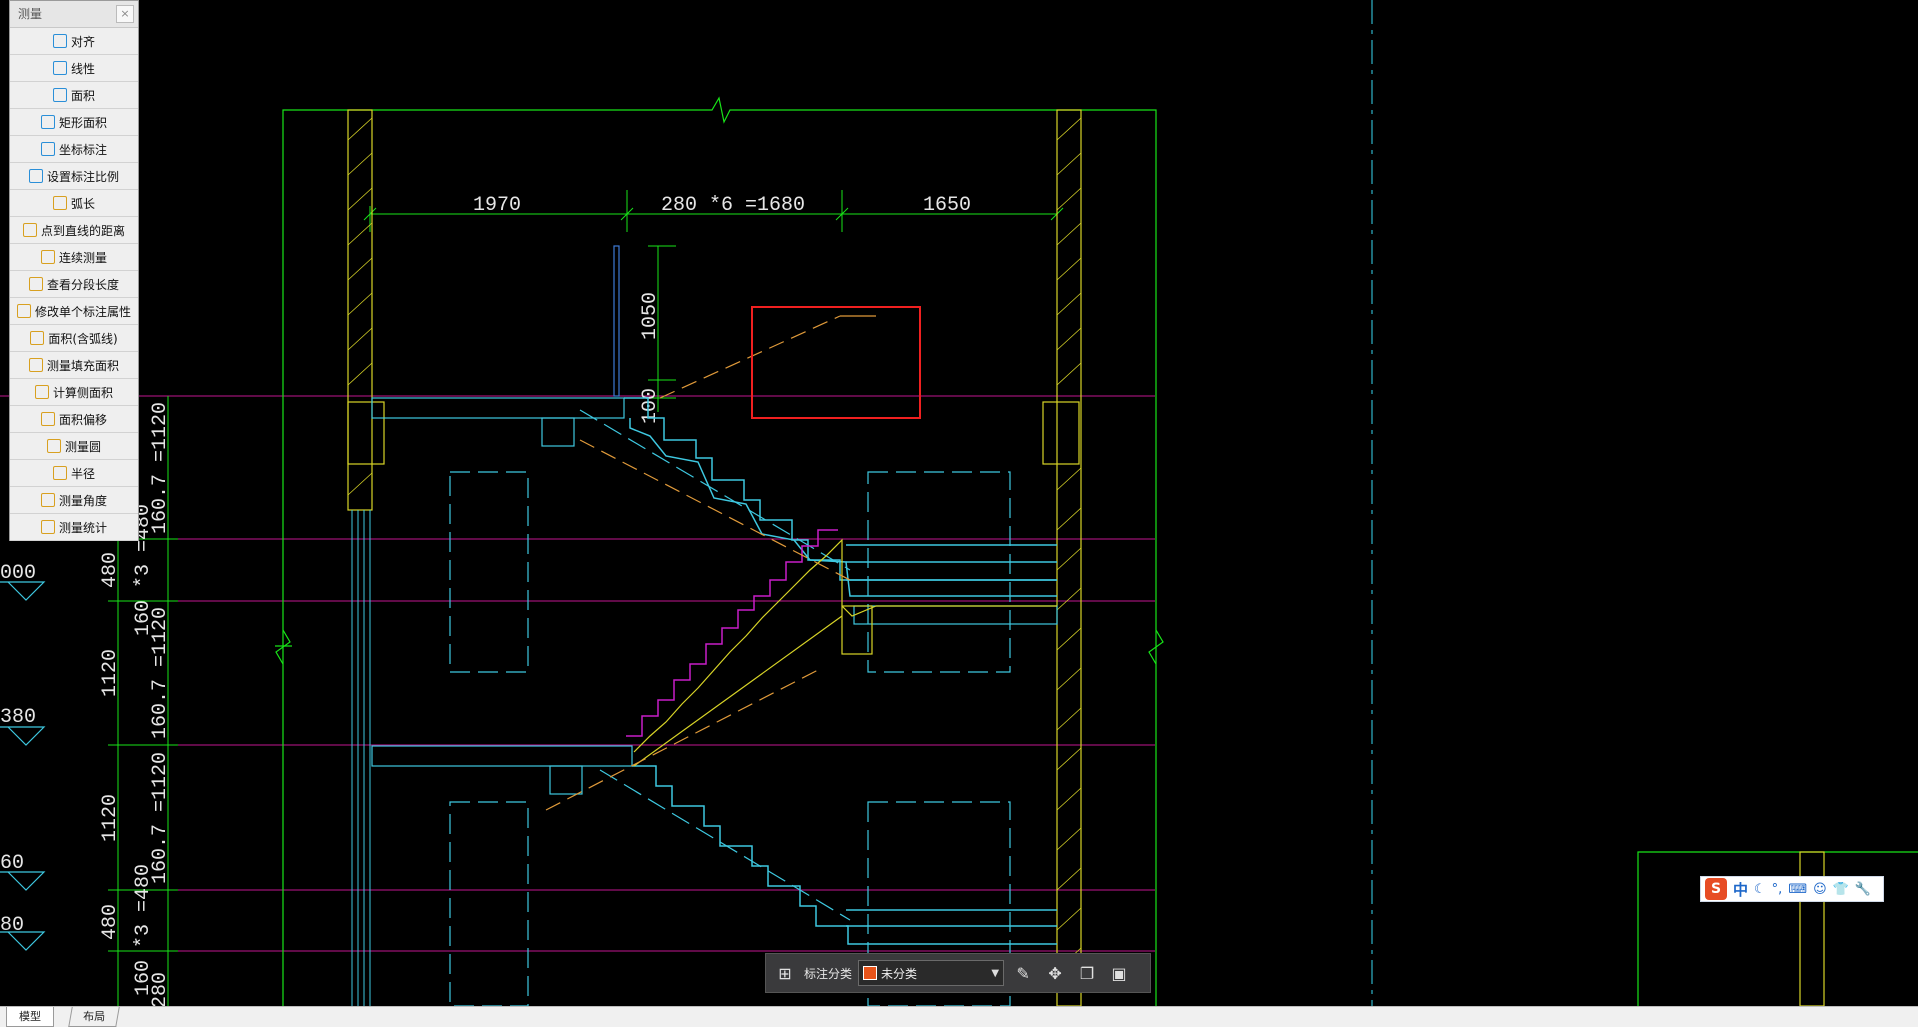 Image resolution: width=1918 pixels, height=1027 pixels. I want to click on edit-dimension-icon, so click(23, 311).